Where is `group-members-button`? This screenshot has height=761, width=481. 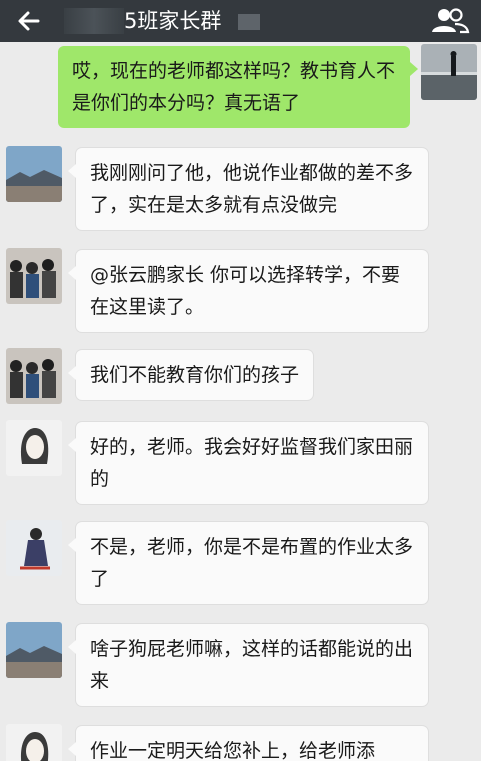 group-members-button is located at coordinates (450, 21).